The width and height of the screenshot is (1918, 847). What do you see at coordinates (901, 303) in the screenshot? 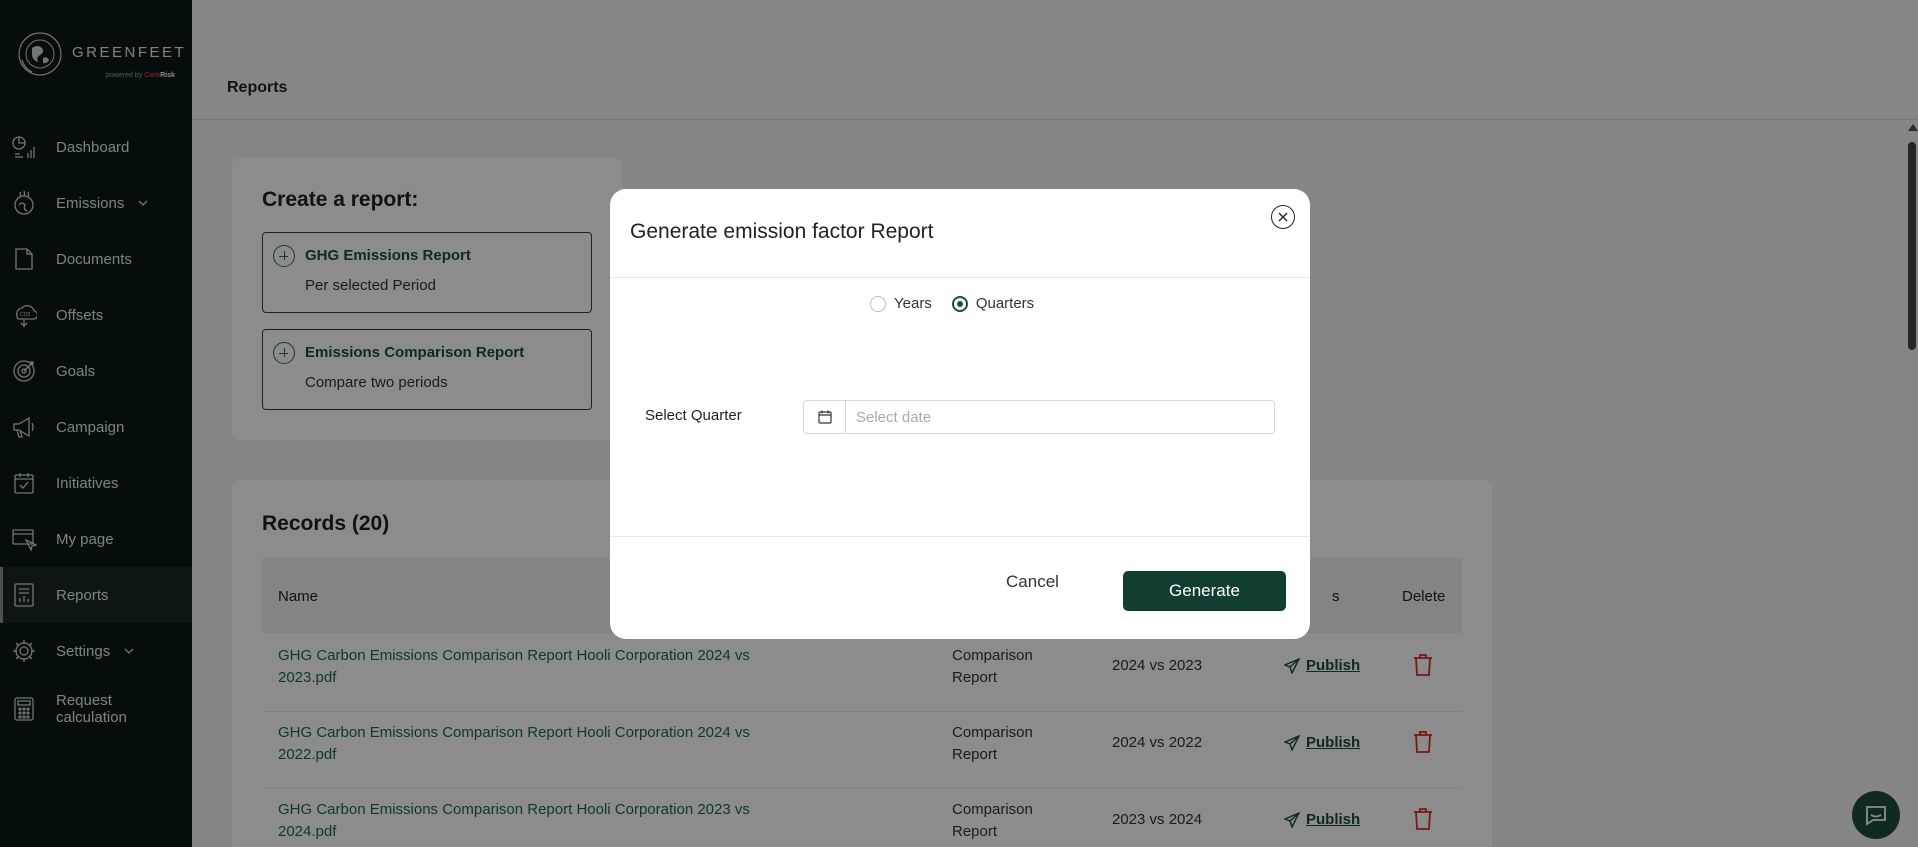
I see `radio-years: Years` at bounding box center [901, 303].